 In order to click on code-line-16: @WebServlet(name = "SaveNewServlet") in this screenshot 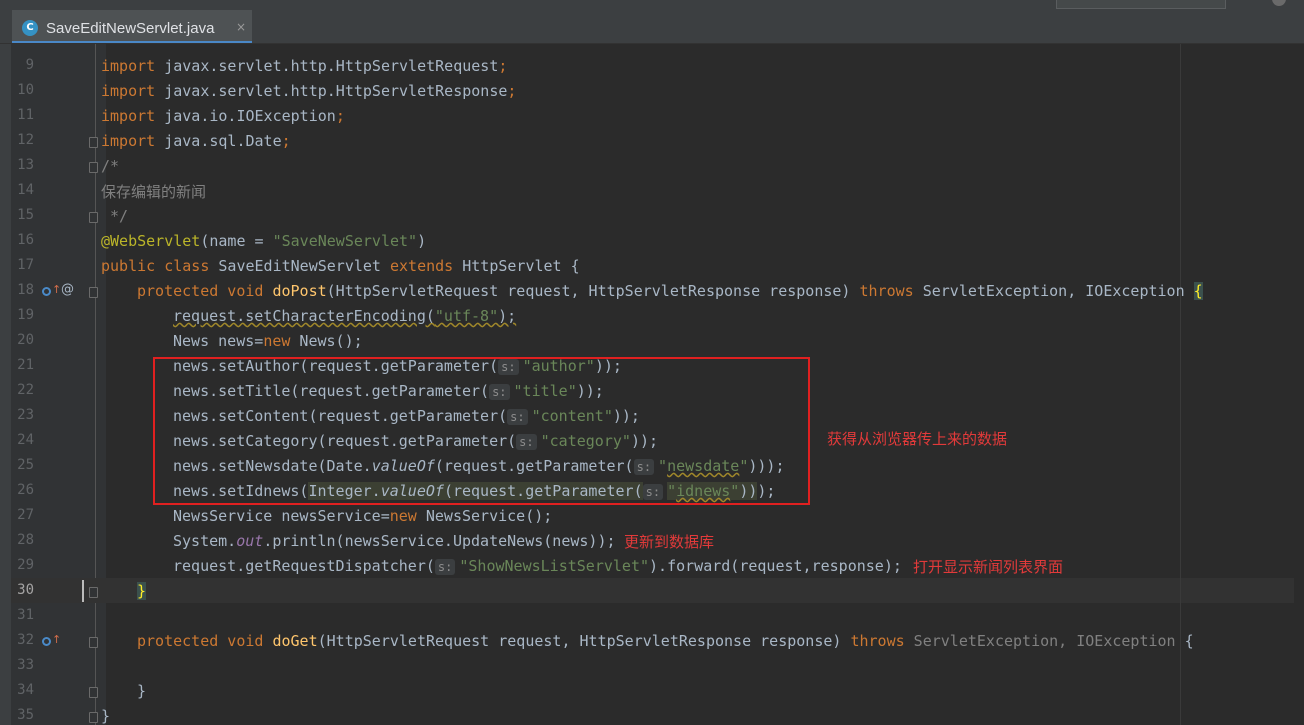, I will do `click(263, 241)`.